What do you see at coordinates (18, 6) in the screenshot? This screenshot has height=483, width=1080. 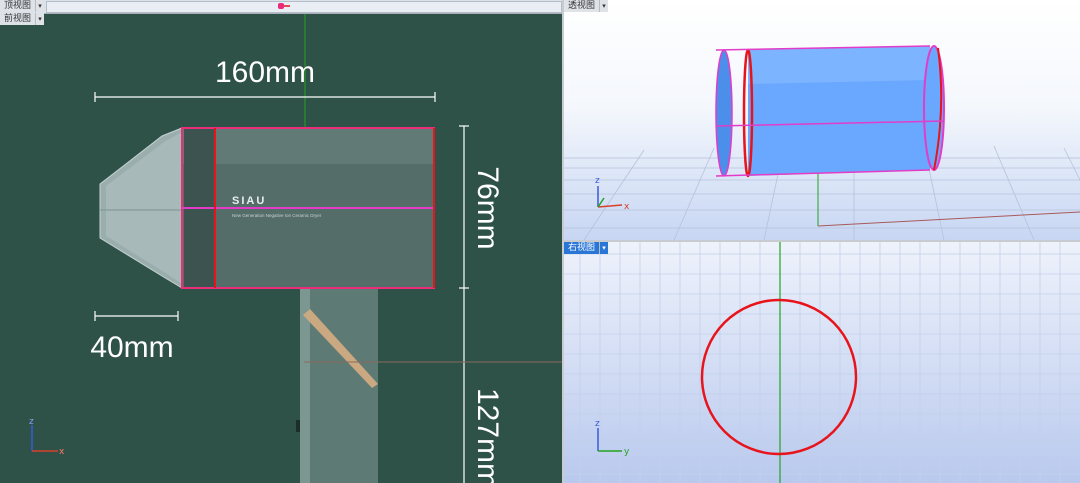 I see `tab-top-view-label: 顶视图` at bounding box center [18, 6].